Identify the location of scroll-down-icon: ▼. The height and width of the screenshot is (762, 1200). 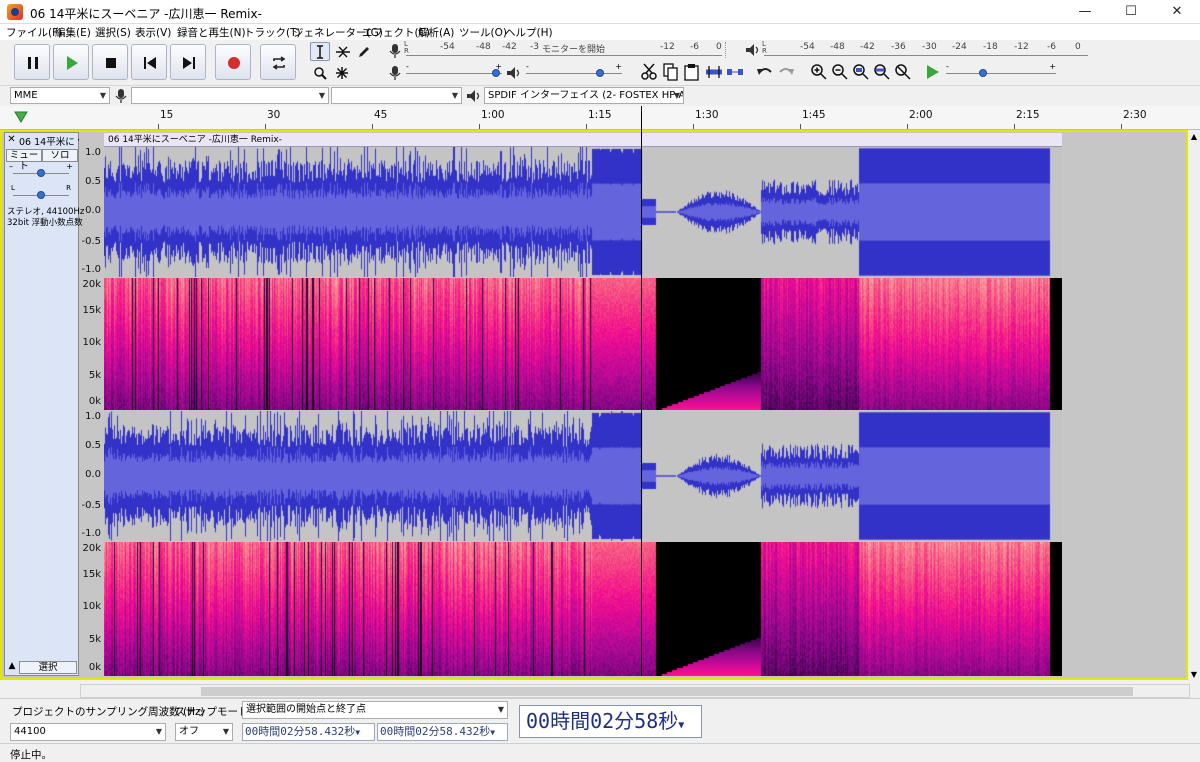
(1194, 676).